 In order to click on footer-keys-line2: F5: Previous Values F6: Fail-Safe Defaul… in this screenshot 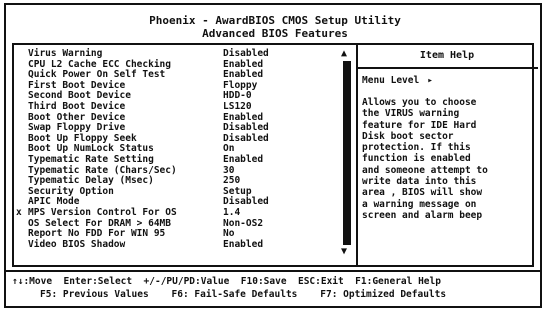, I will do `click(243, 294)`.